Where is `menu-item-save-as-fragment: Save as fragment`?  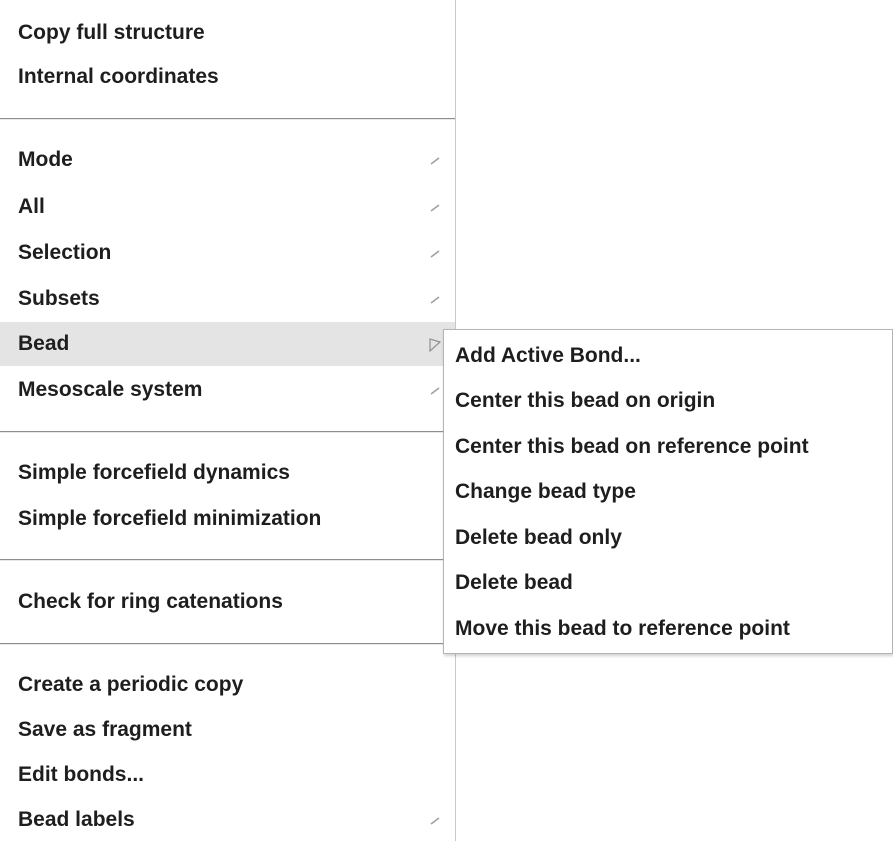 menu-item-save-as-fragment: Save as fragment is located at coordinates (227, 730).